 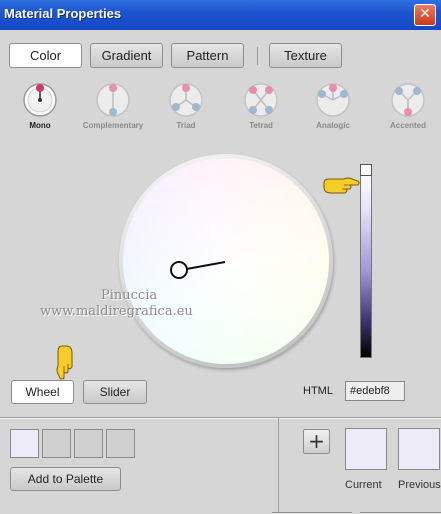 What do you see at coordinates (261, 125) in the screenshot?
I see `harmony-label: Tetrad` at bounding box center [261, 125].